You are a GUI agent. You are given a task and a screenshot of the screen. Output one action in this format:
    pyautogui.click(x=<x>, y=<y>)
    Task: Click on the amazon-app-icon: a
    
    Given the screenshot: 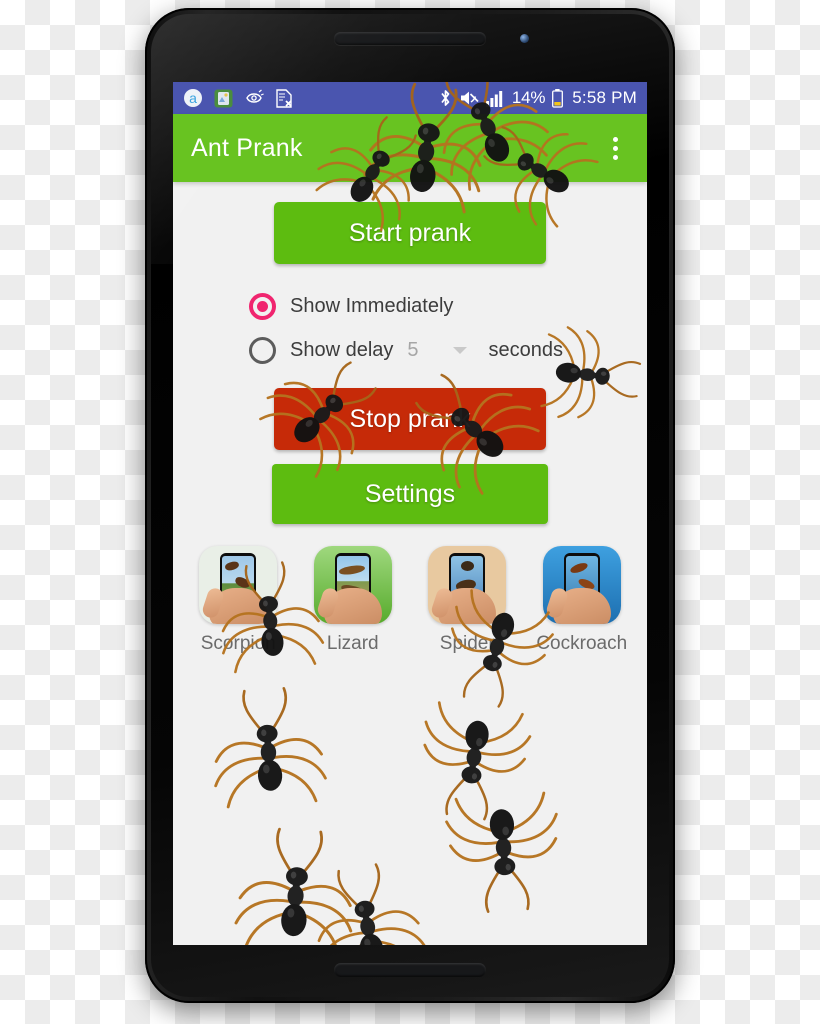 What is the action you would take?
    pyautogui.click(x=193, y=98)
    